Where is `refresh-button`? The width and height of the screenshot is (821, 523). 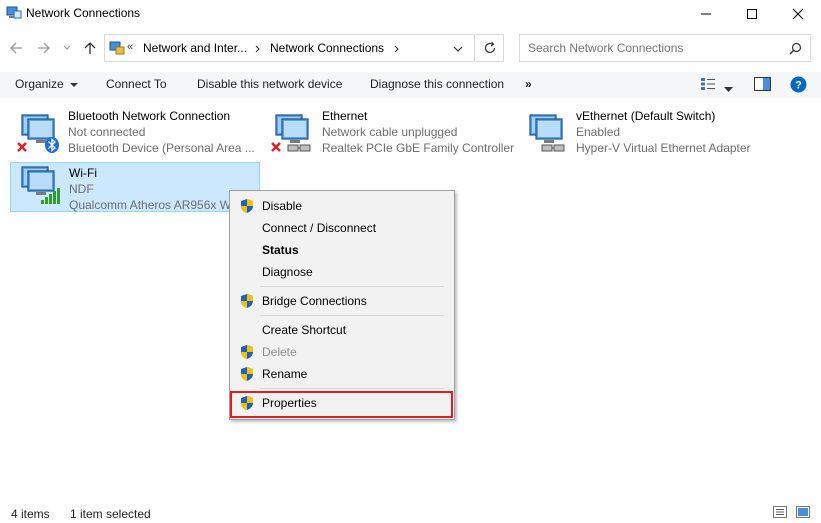
refresh-button is located at coordinates (490, 48).